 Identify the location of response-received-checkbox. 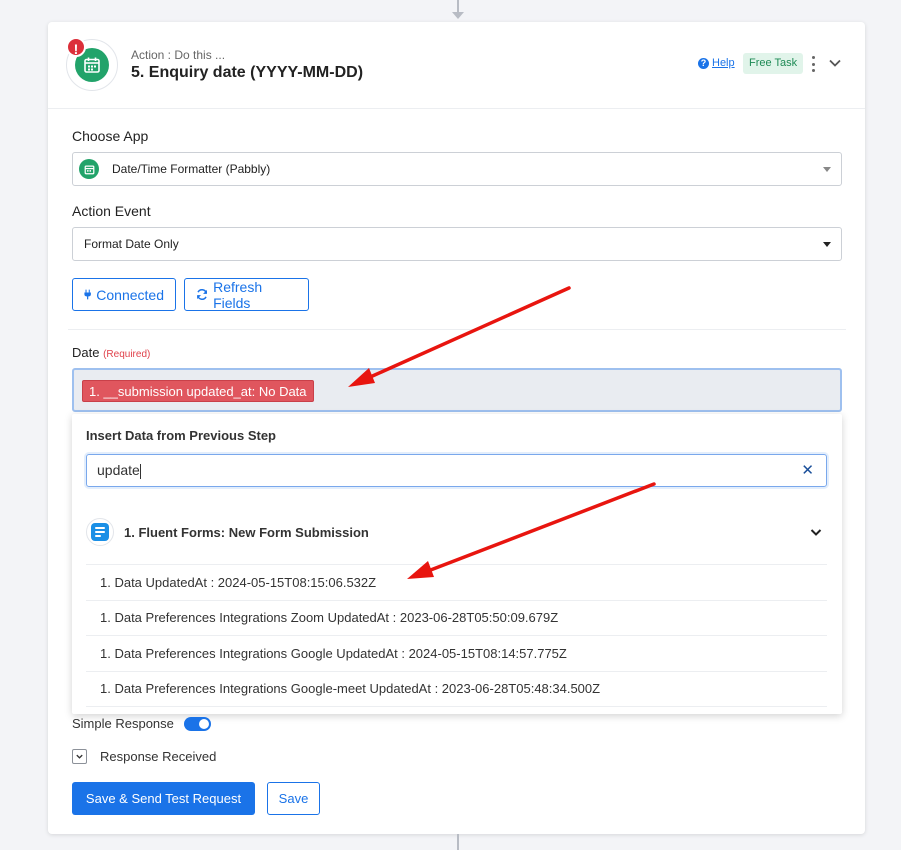
(79, 756).